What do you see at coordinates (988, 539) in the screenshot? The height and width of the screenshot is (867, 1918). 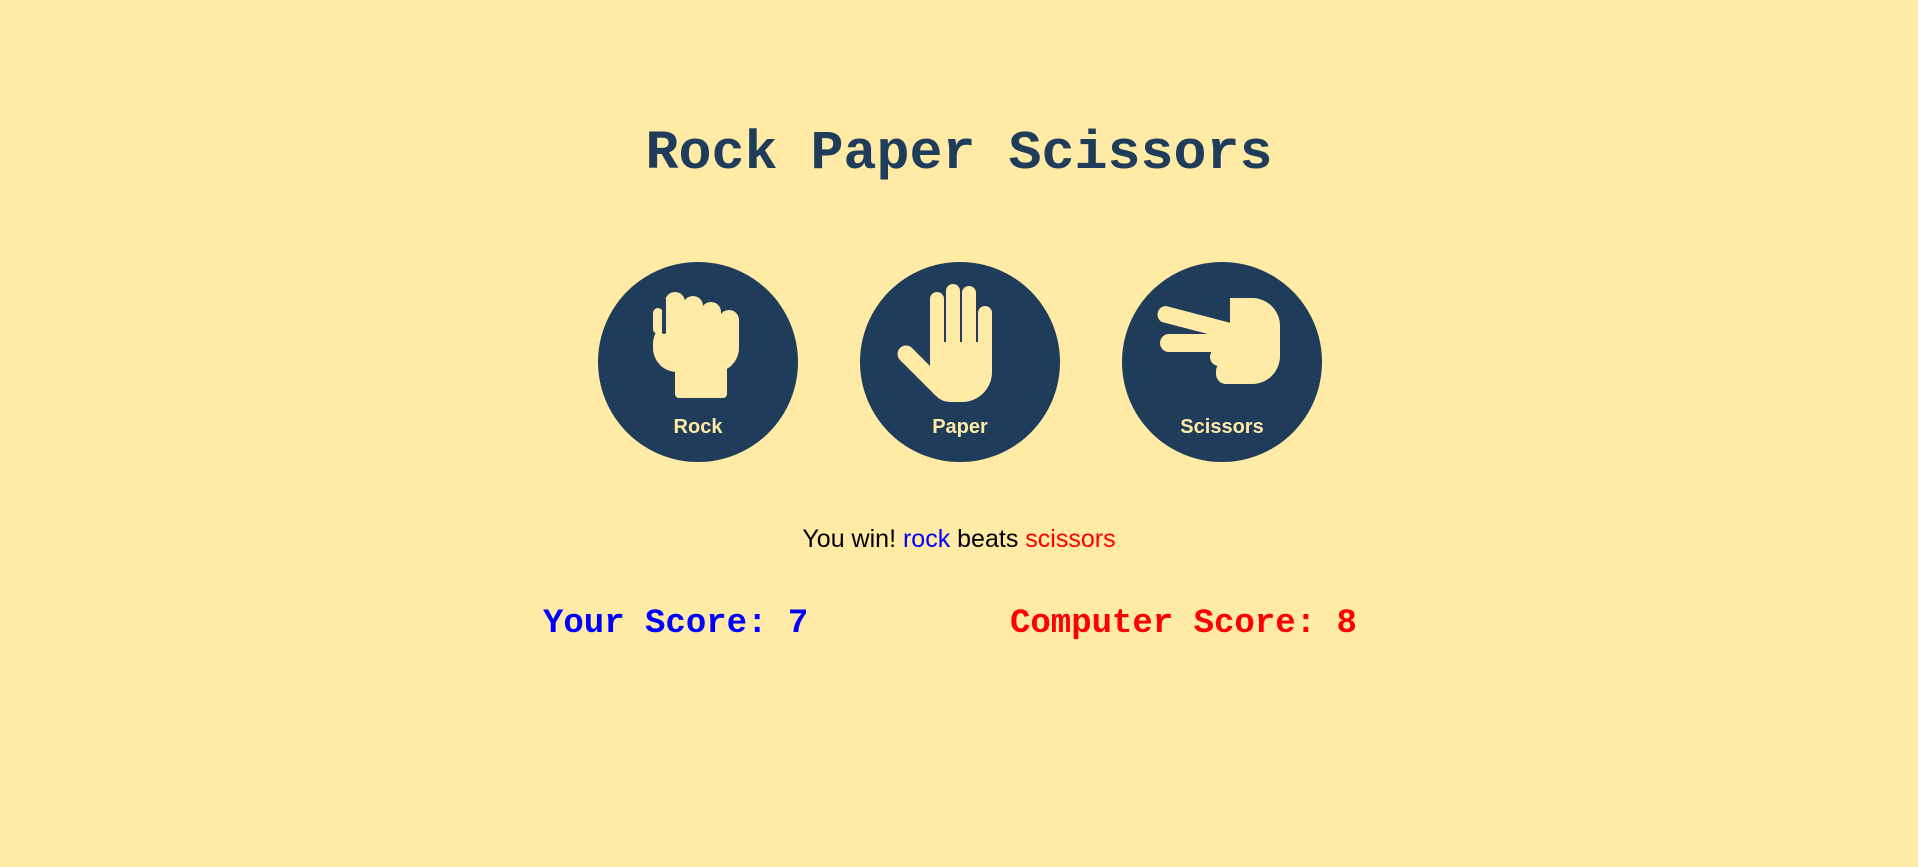 I see `result-verb: beats` at bounding box center [988, 539].